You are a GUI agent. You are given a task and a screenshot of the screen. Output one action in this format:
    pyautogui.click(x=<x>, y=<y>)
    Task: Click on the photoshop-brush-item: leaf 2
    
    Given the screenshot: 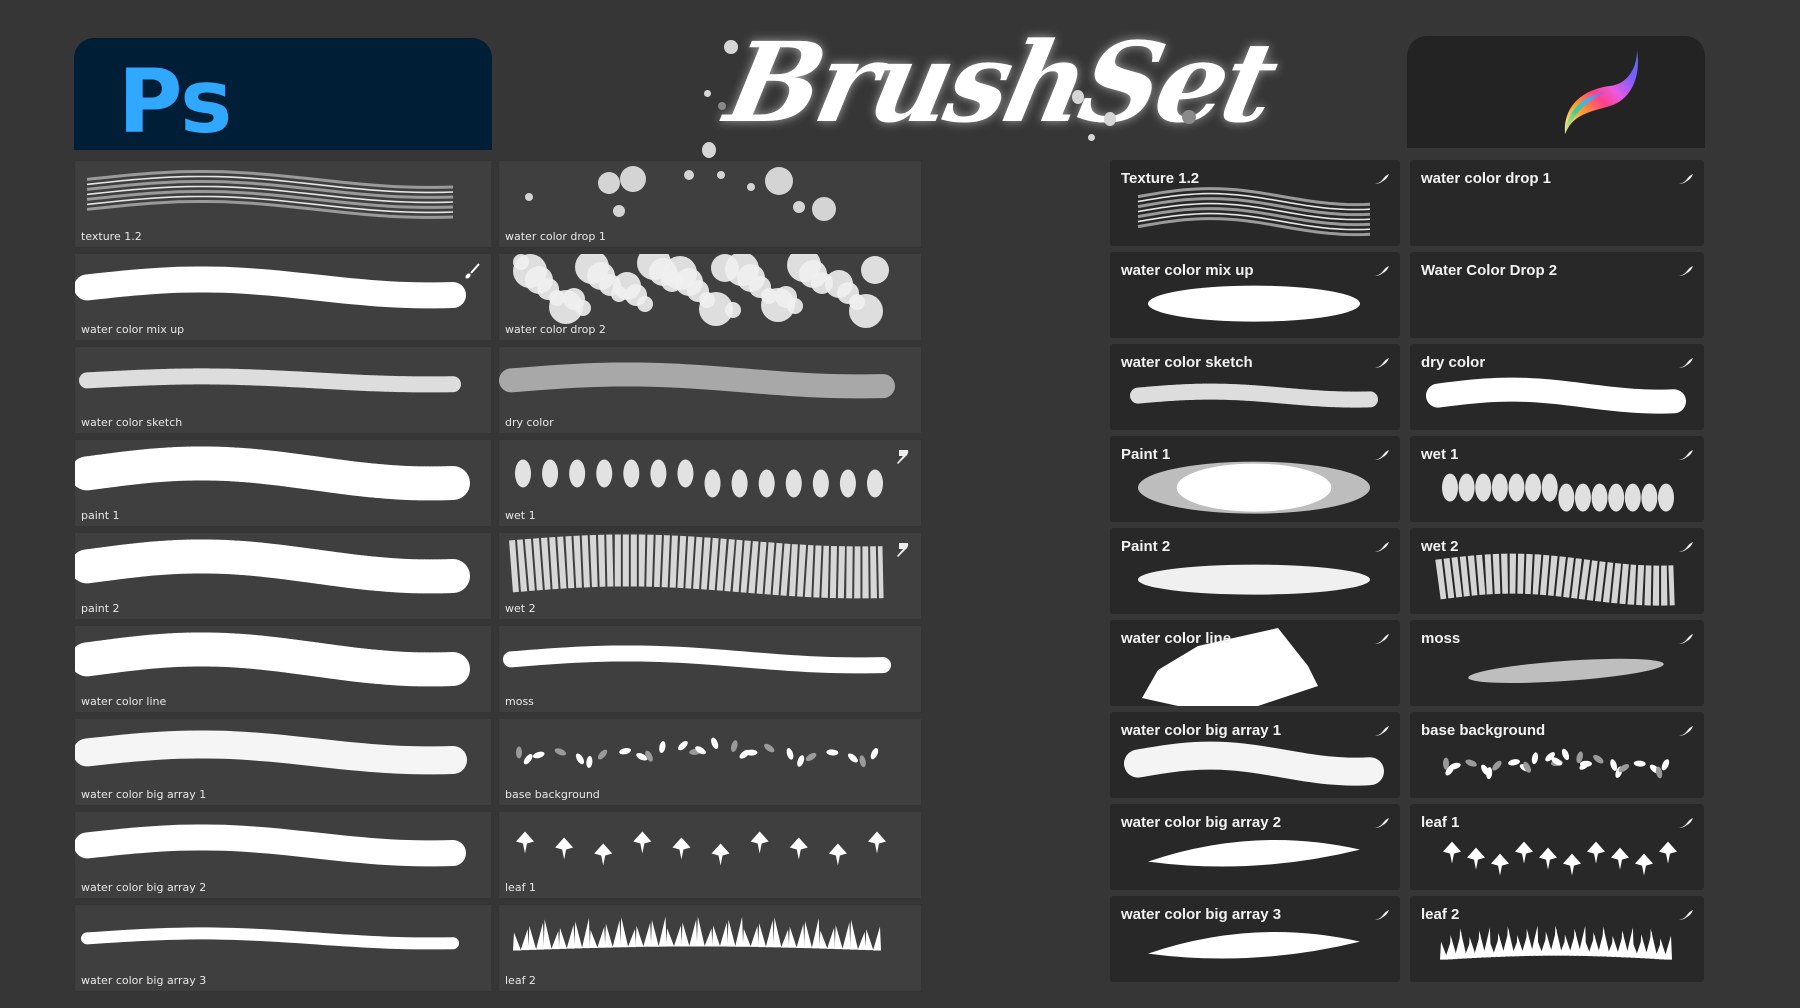 What is the action you would take?
    pyautogui.click(x=710, y=948)
    